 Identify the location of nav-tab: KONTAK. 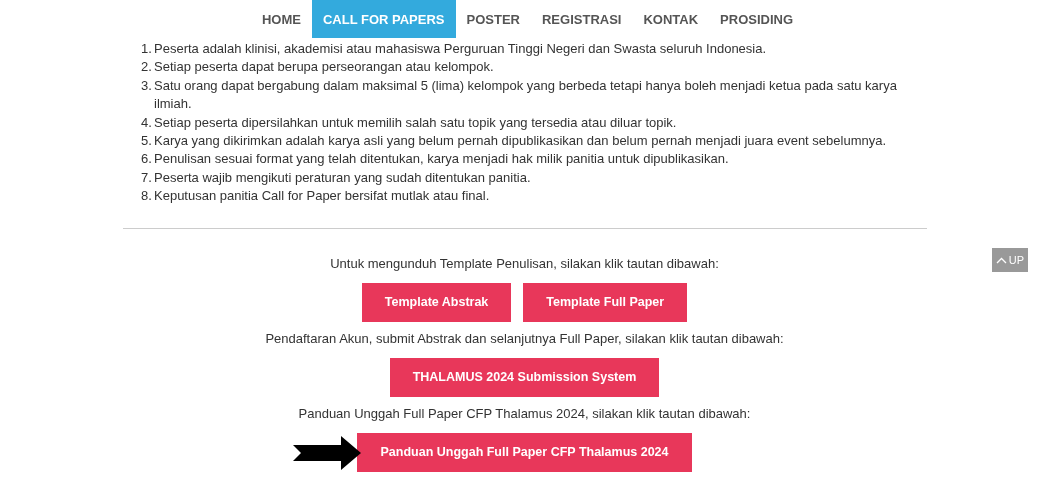
(671, 19).